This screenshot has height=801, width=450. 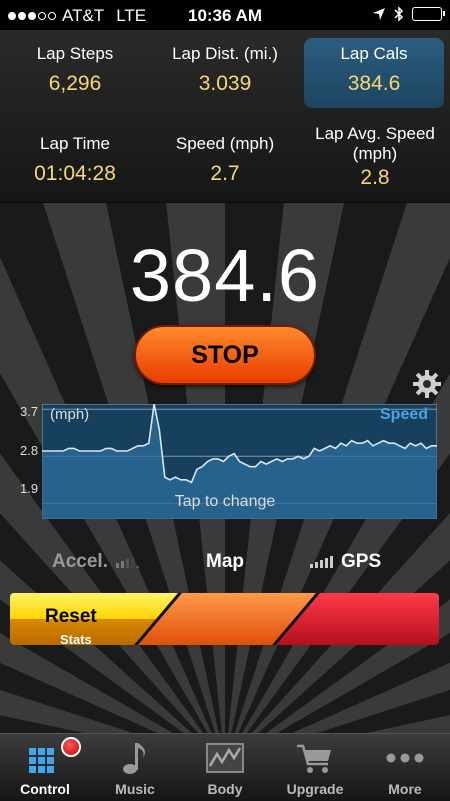 I want to click on more-dots-icon, so click(x=405, y=758).